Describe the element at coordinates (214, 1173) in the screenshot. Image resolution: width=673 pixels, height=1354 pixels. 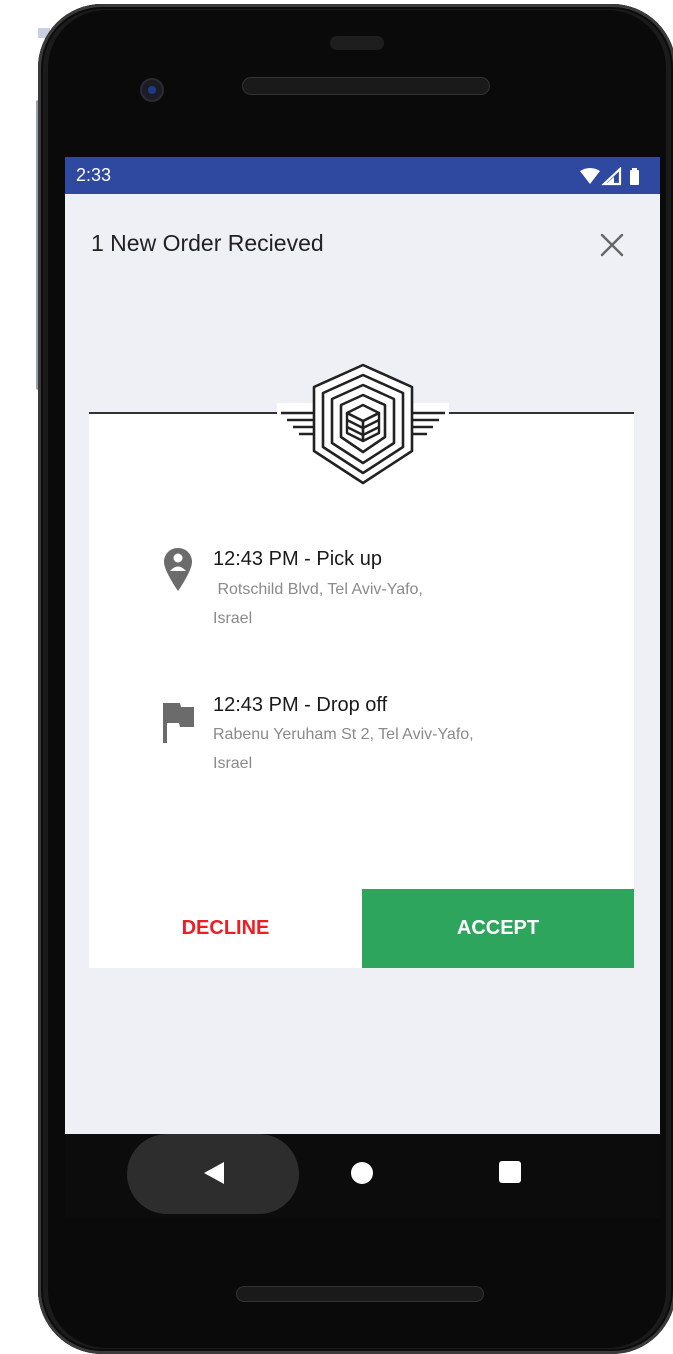
I see `back-triangle-icon` at that location.